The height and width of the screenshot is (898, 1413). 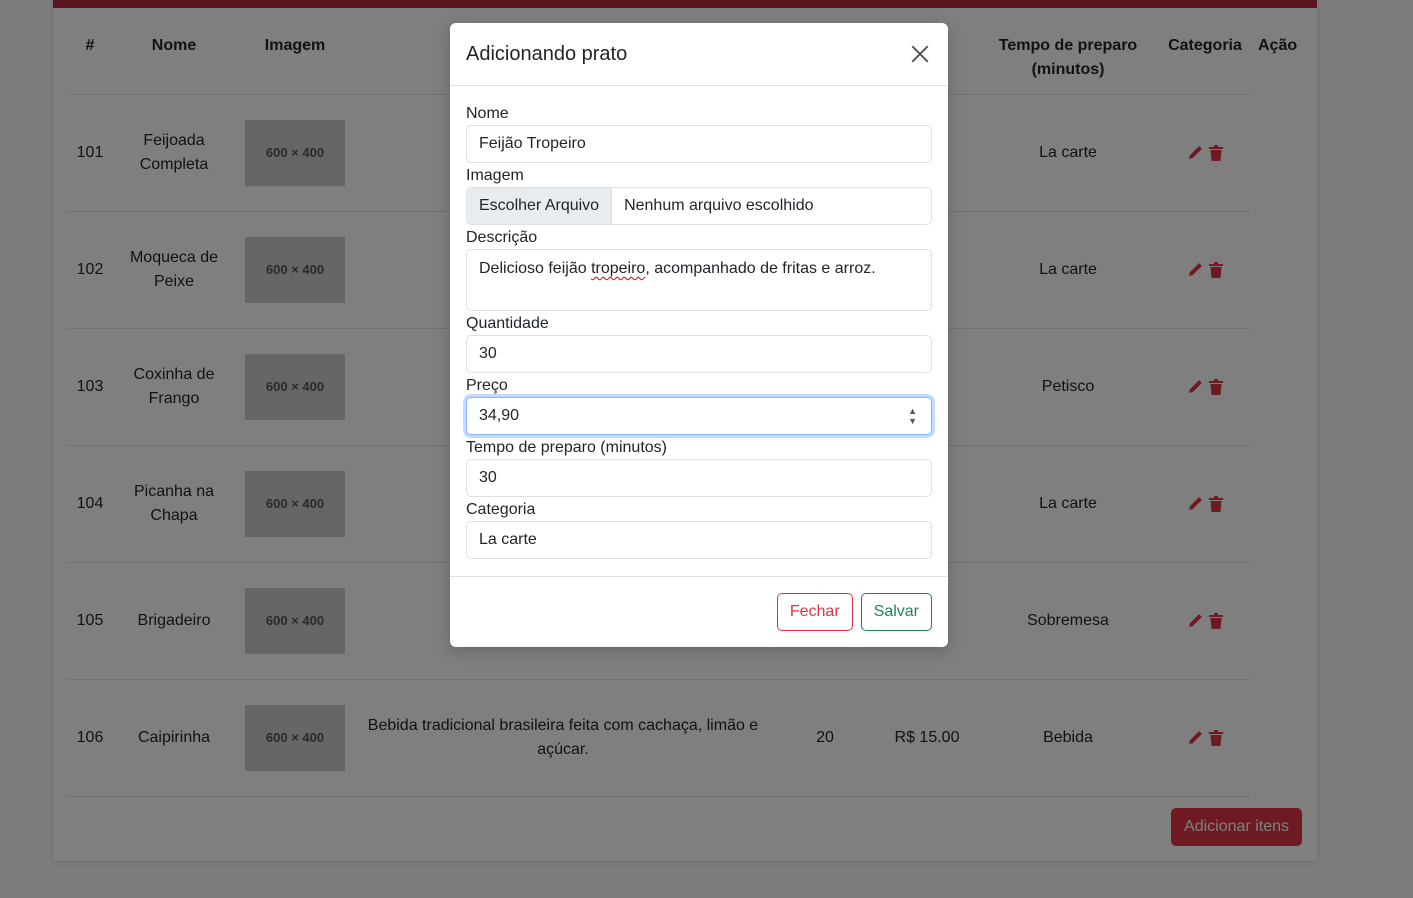 I want to click on desc-text-start: Delicioso feijão, so click(x=535, y=268).